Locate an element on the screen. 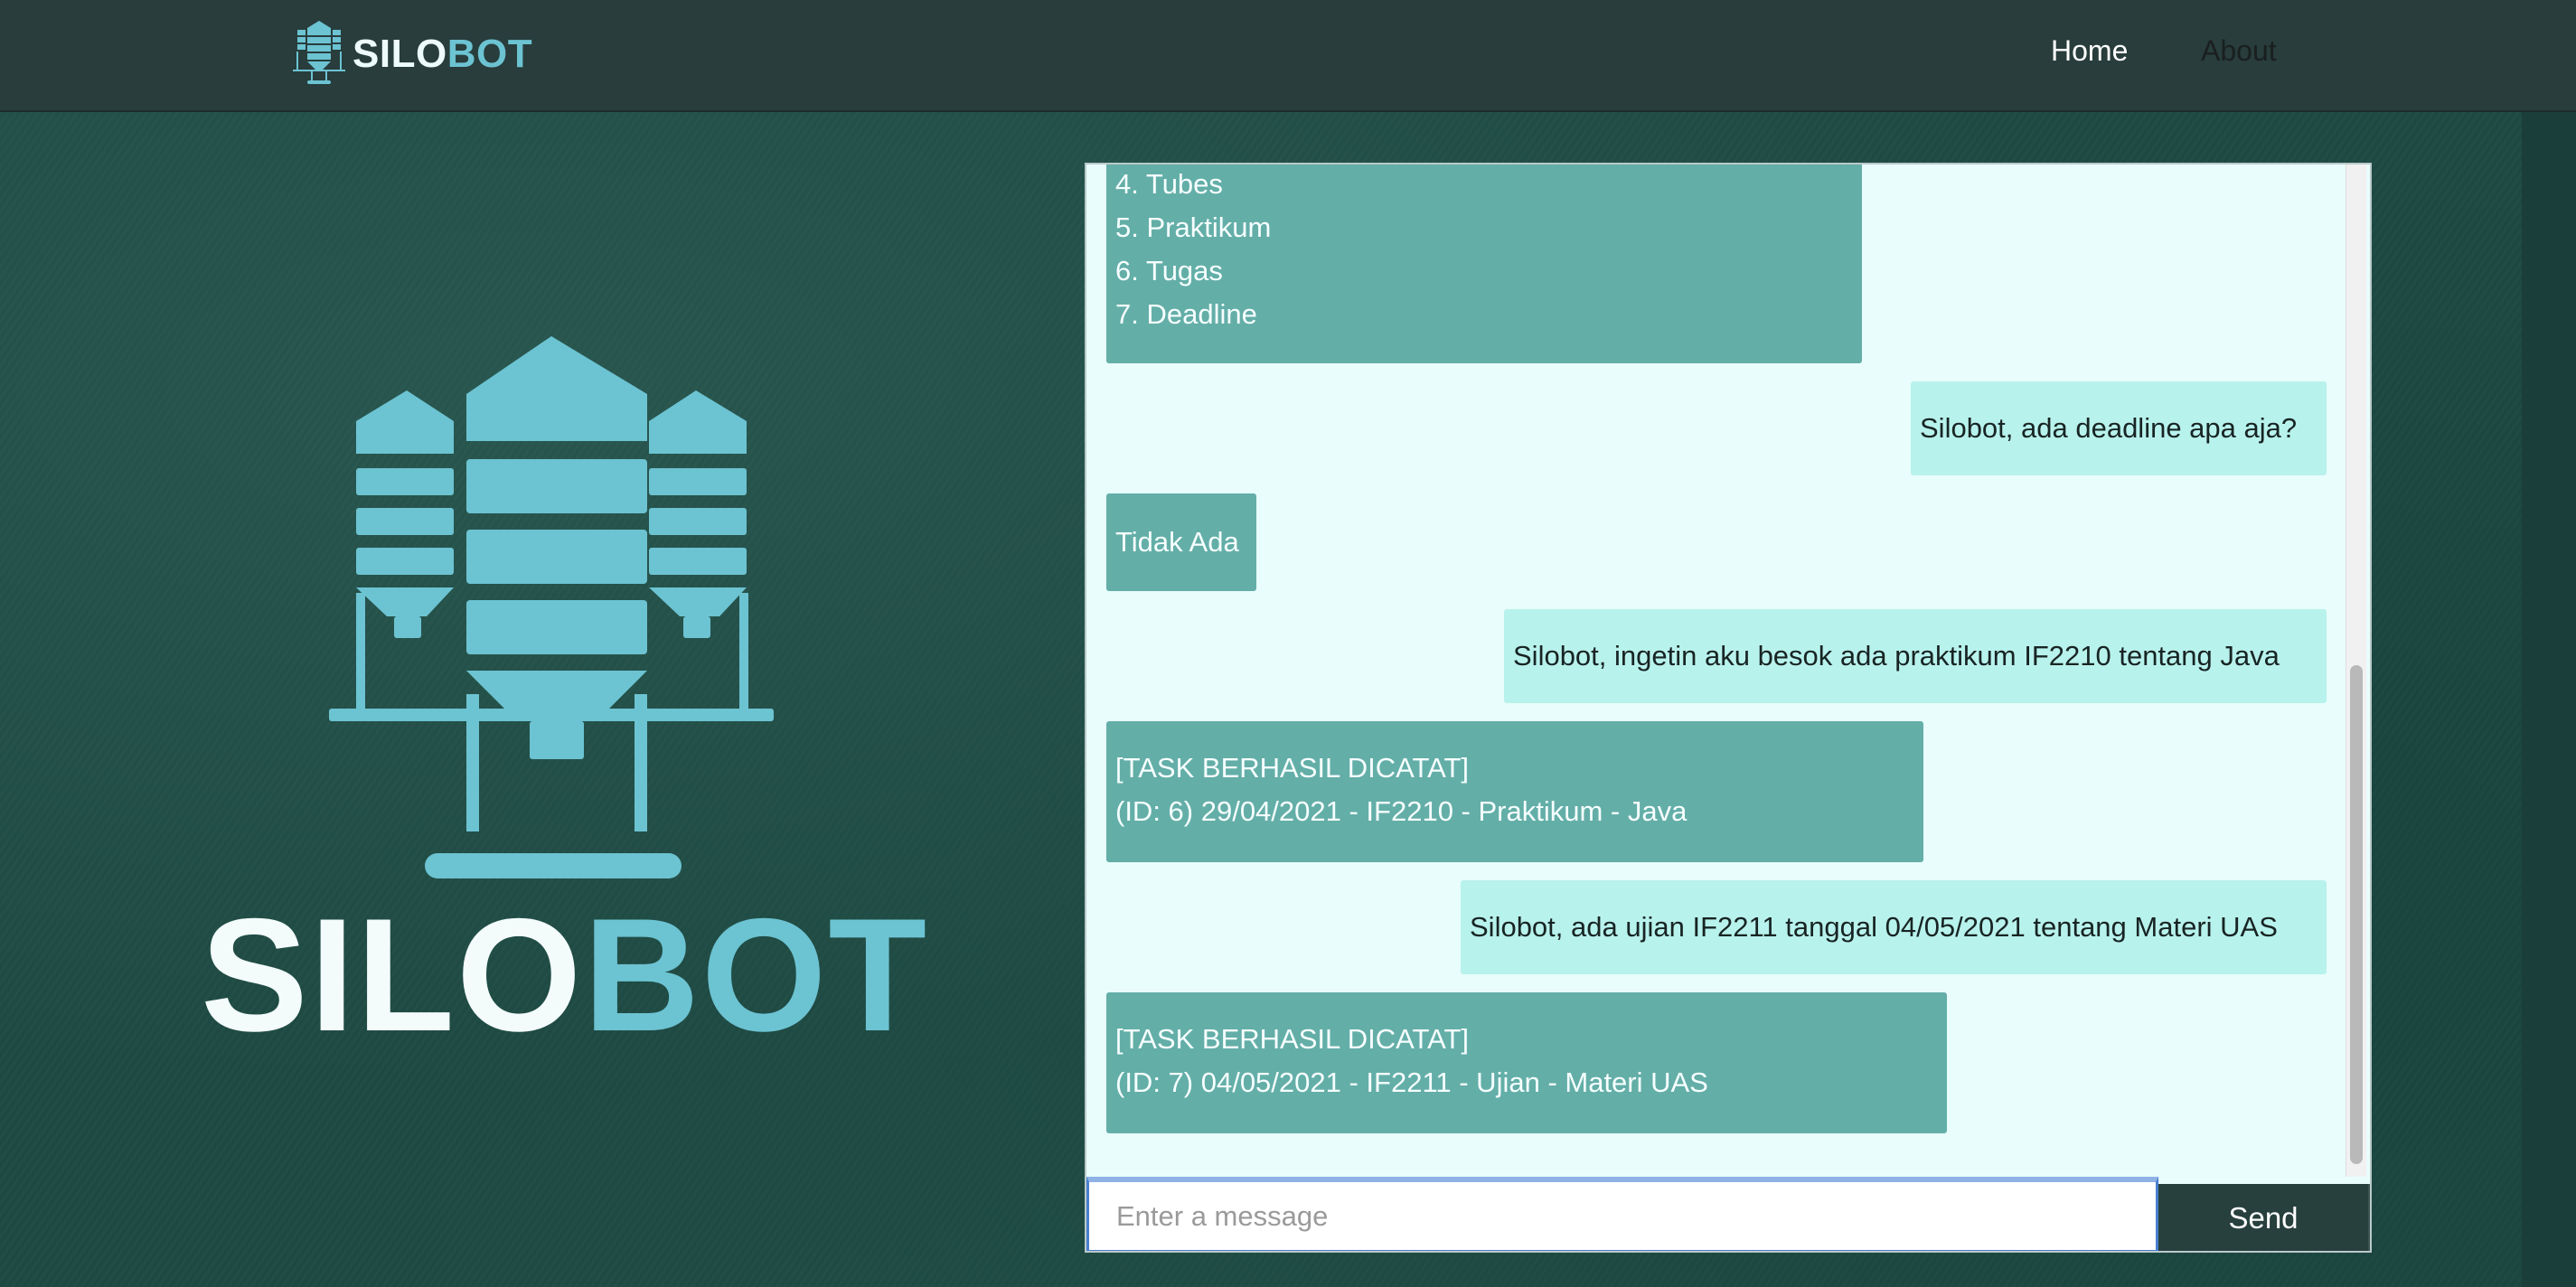  brand-name-blue: BOT is located at coordinates (490, 54).